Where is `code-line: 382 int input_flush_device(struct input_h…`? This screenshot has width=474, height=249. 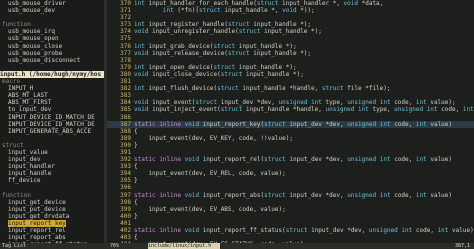 code-line: 382 int input_flush_device(struct input_h… is located at coordinates (290, 88).